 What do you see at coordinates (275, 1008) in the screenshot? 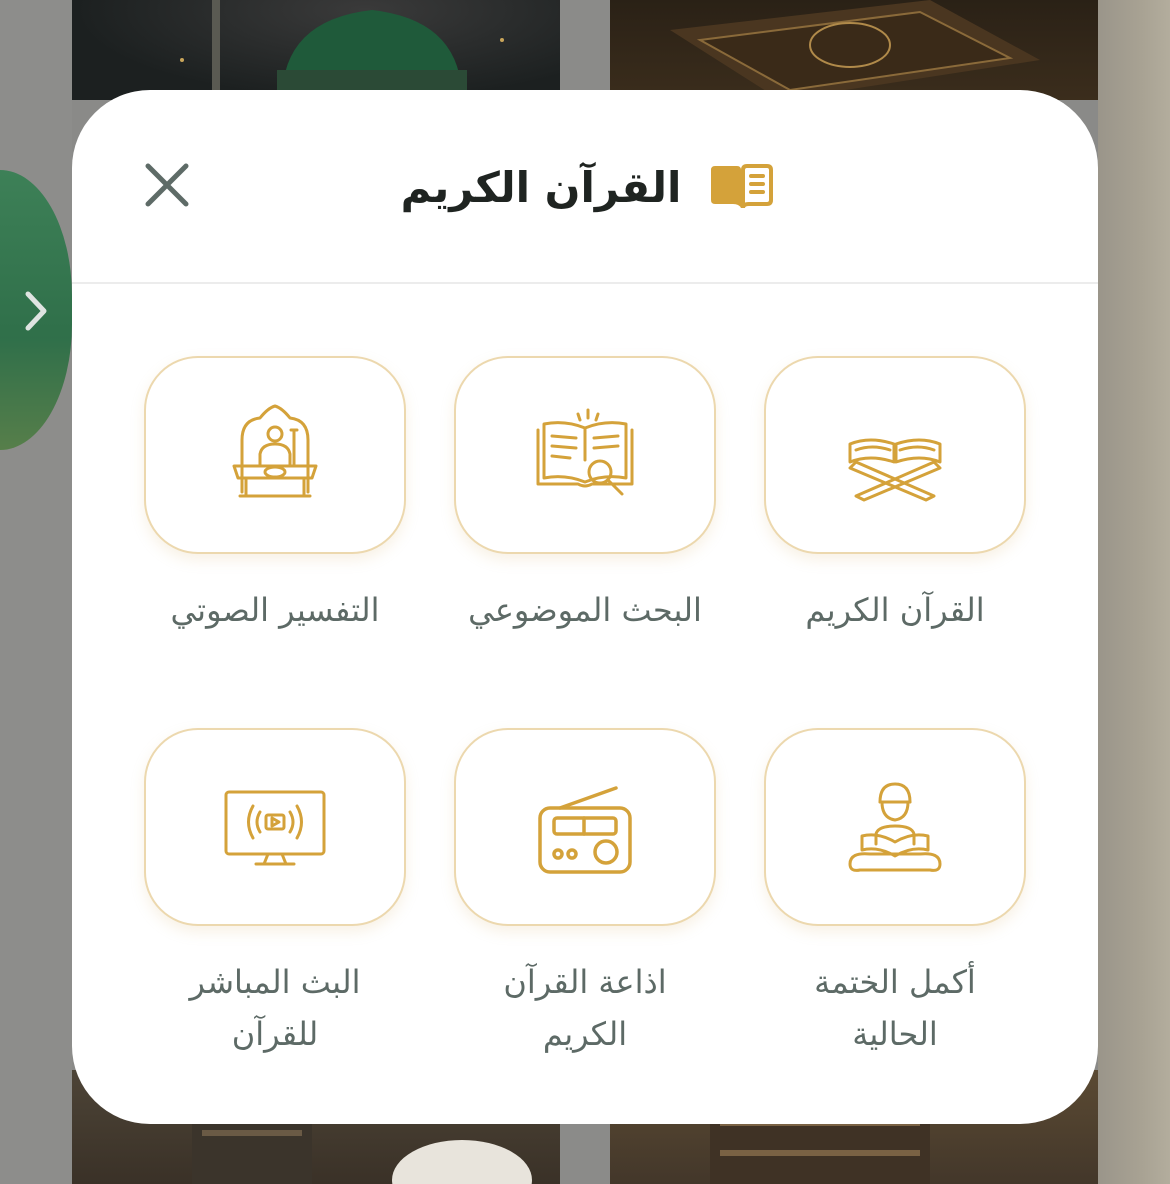
I see `menu-item-label: البث المباشر للقرآن` at bounding box center [275, 1008].